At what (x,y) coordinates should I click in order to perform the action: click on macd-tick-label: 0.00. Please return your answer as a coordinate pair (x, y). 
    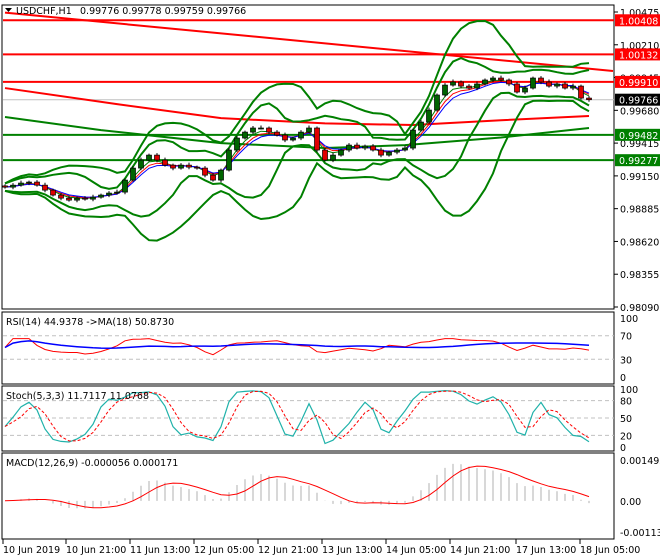
    Looking at the image, I should click on (630, 502).